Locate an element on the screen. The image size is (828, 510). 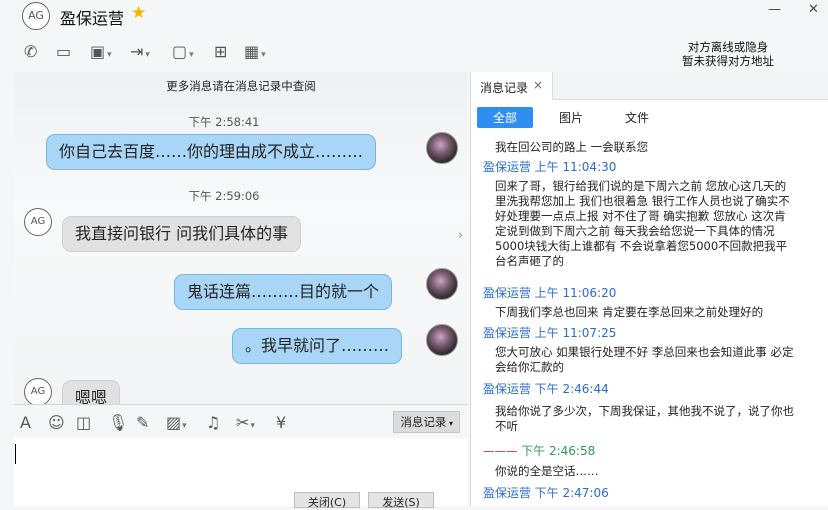
voice-icon: 🎙 is located at coordinates (118, 422).